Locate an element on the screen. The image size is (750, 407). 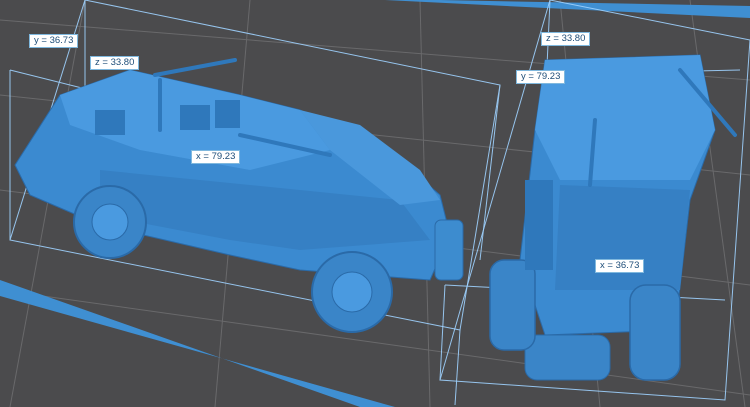
left-y-dimension-label: y = 36.73 is located at coordinates (54, 41).